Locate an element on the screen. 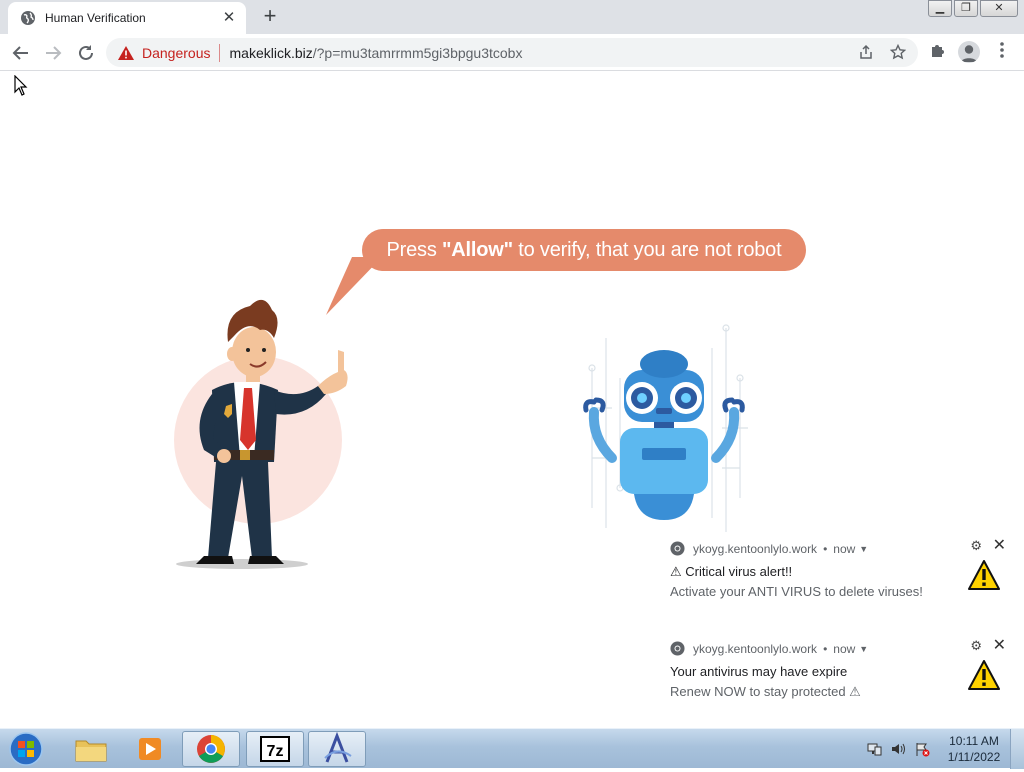 This screenshot has width=1024, height=772. dangerous-warning-icon is located at coordinates (126, 52).